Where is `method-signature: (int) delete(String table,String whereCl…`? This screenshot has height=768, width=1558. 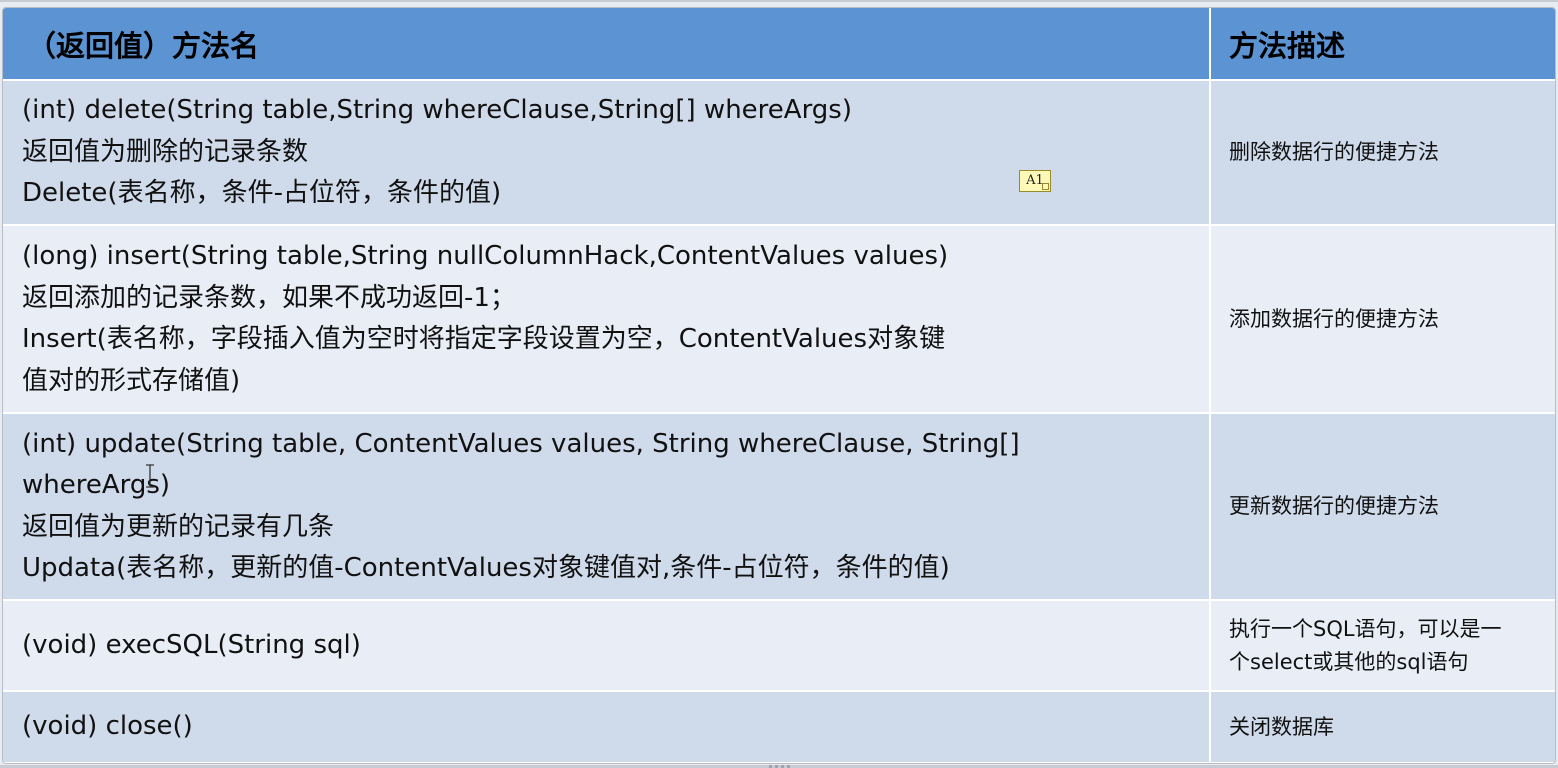
method-signature: (int) delete(String table,String whereCl… is located at coordinates (437, 110).